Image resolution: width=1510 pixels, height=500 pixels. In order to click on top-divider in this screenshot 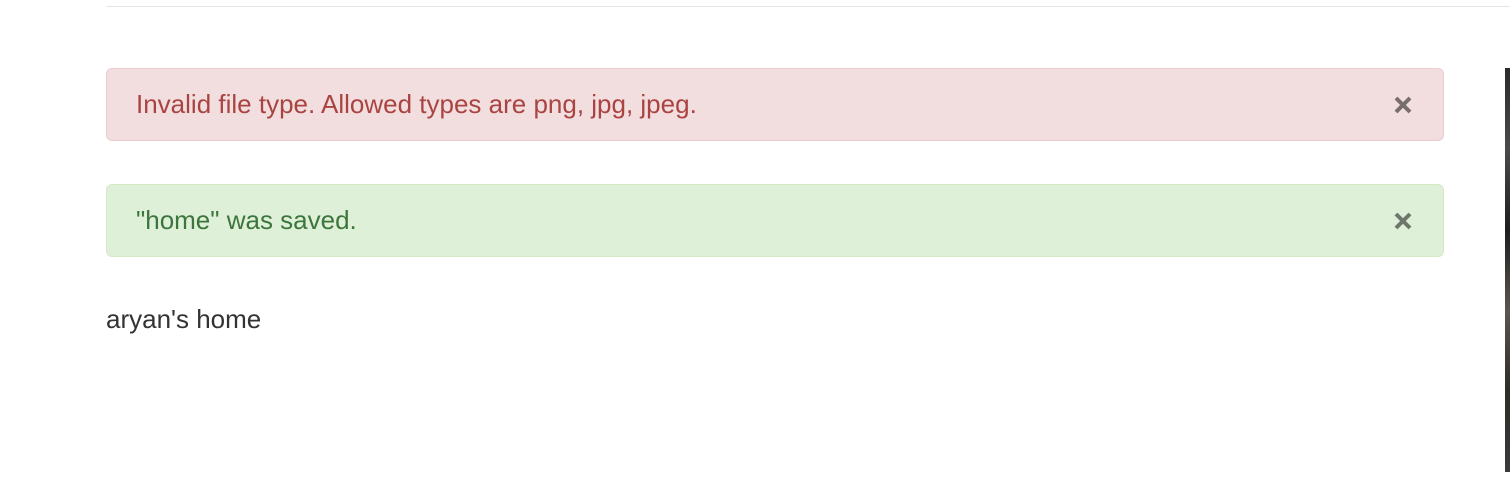, I will do `click(808, 6)`.